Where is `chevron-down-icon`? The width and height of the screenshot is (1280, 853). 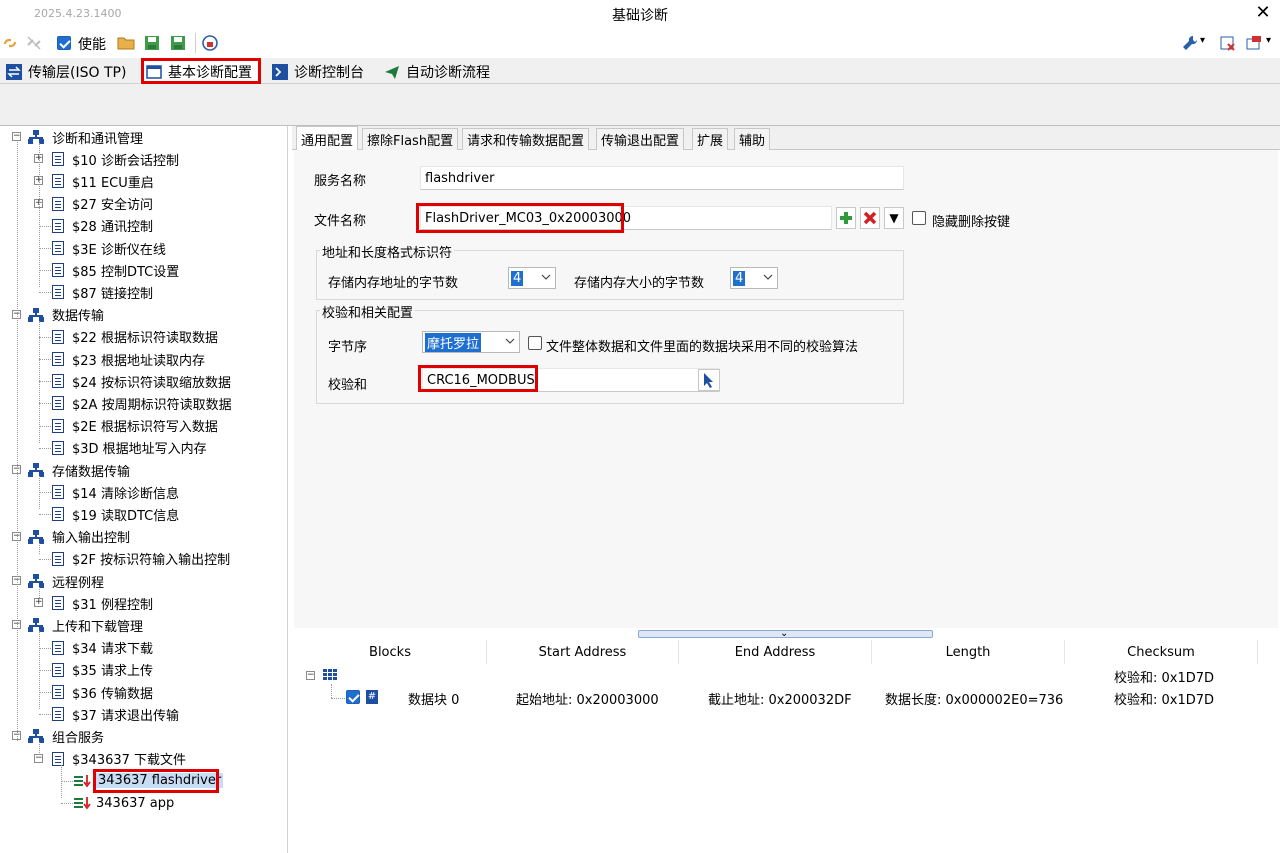 chevron-down-icon is located at coordinates (546, 277).